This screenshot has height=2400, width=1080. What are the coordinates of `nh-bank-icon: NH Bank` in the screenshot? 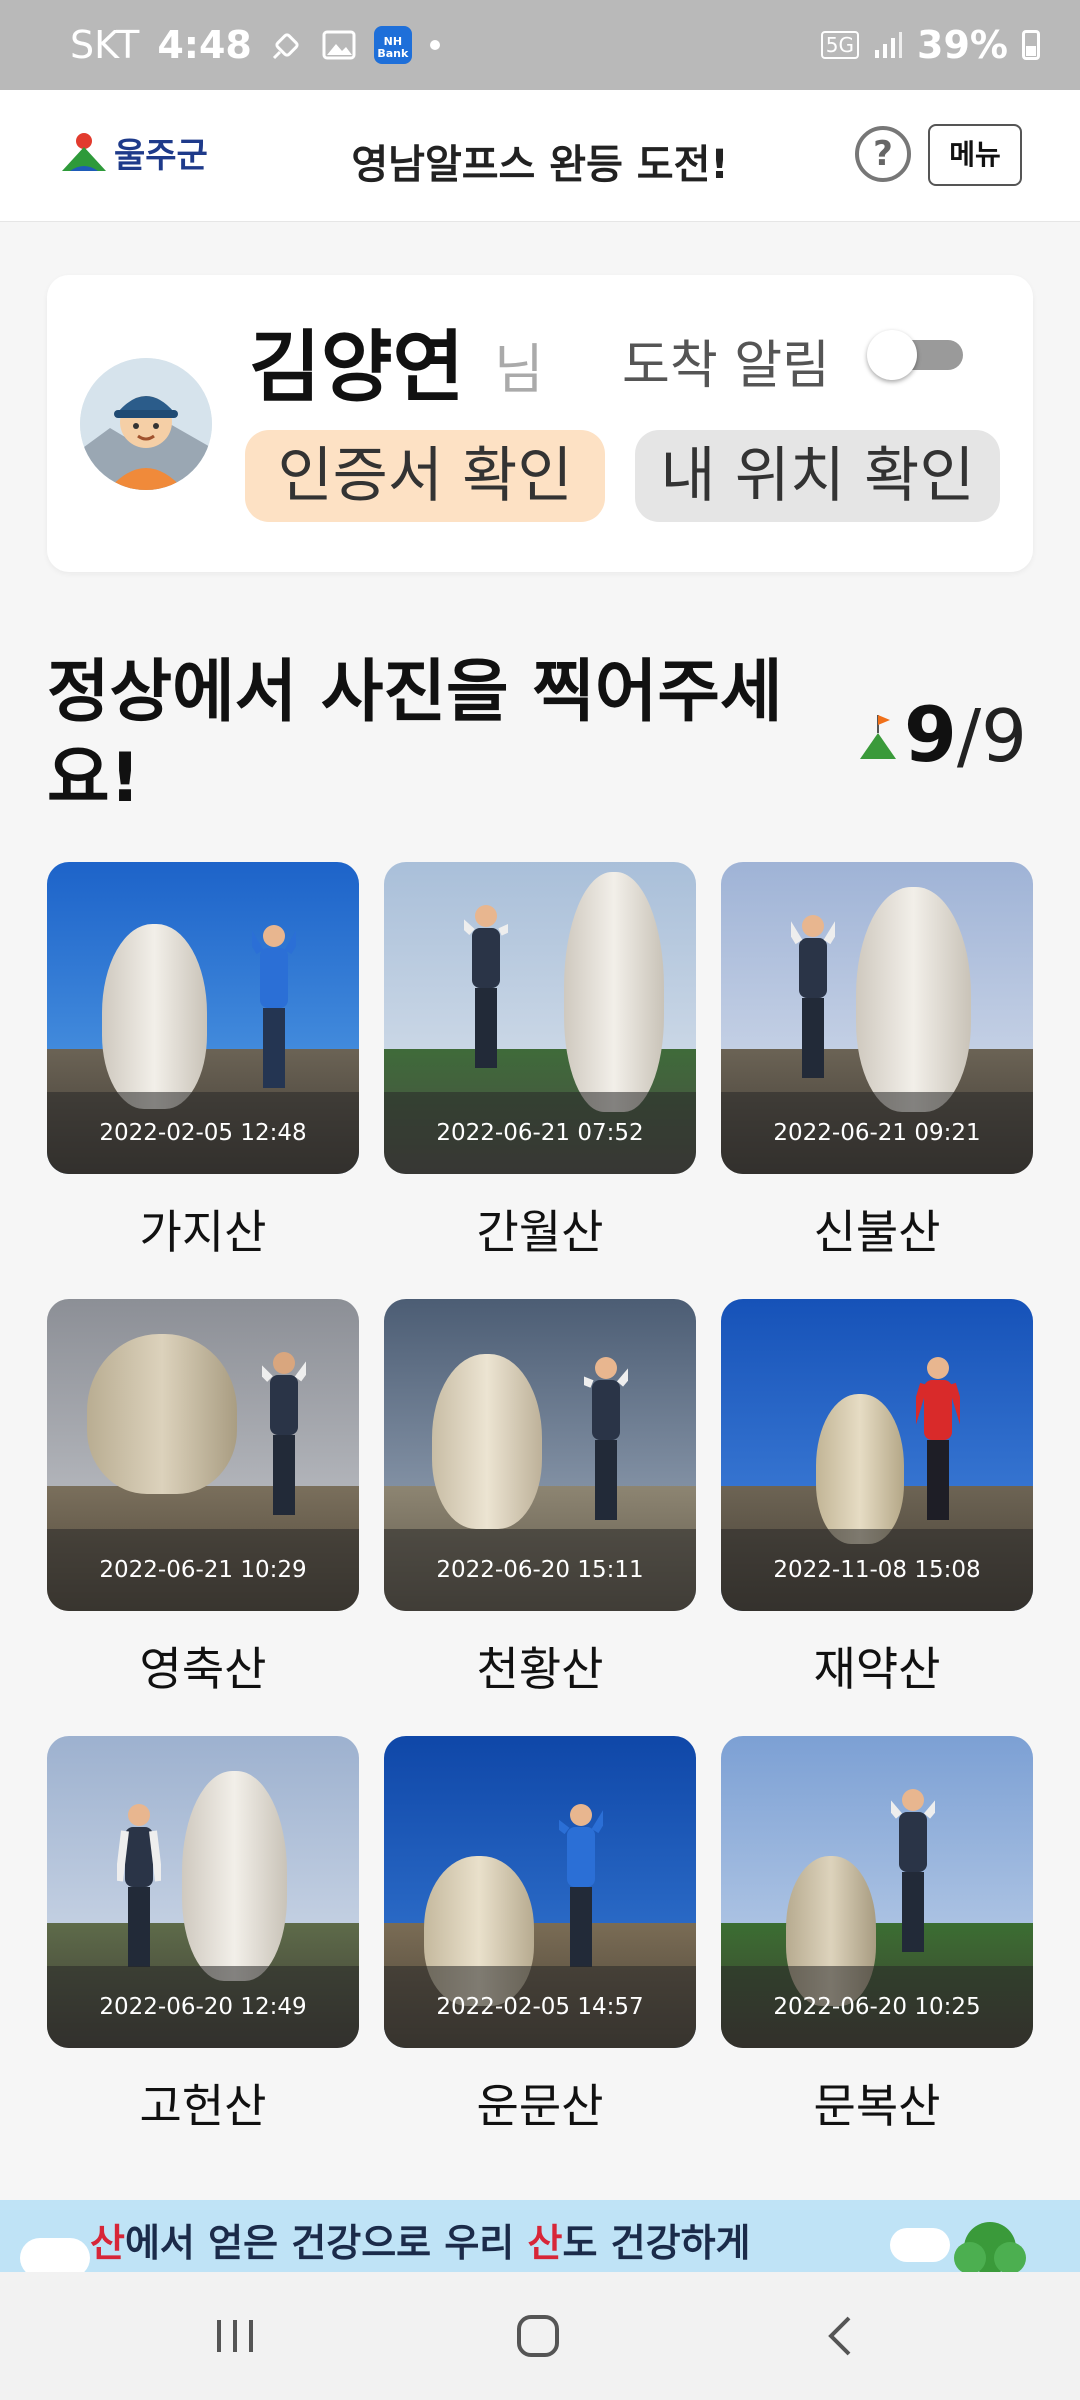 It's located at (392, 45).